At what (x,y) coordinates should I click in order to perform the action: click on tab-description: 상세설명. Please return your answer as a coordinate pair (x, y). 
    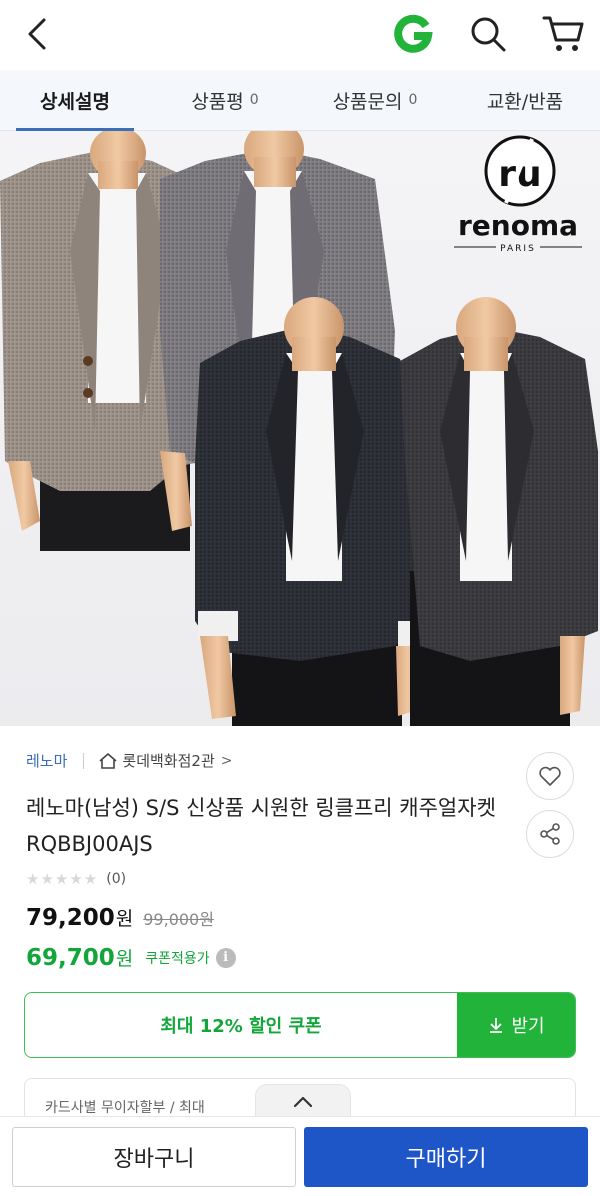
    Looking at the image, I should click on (75, 100).